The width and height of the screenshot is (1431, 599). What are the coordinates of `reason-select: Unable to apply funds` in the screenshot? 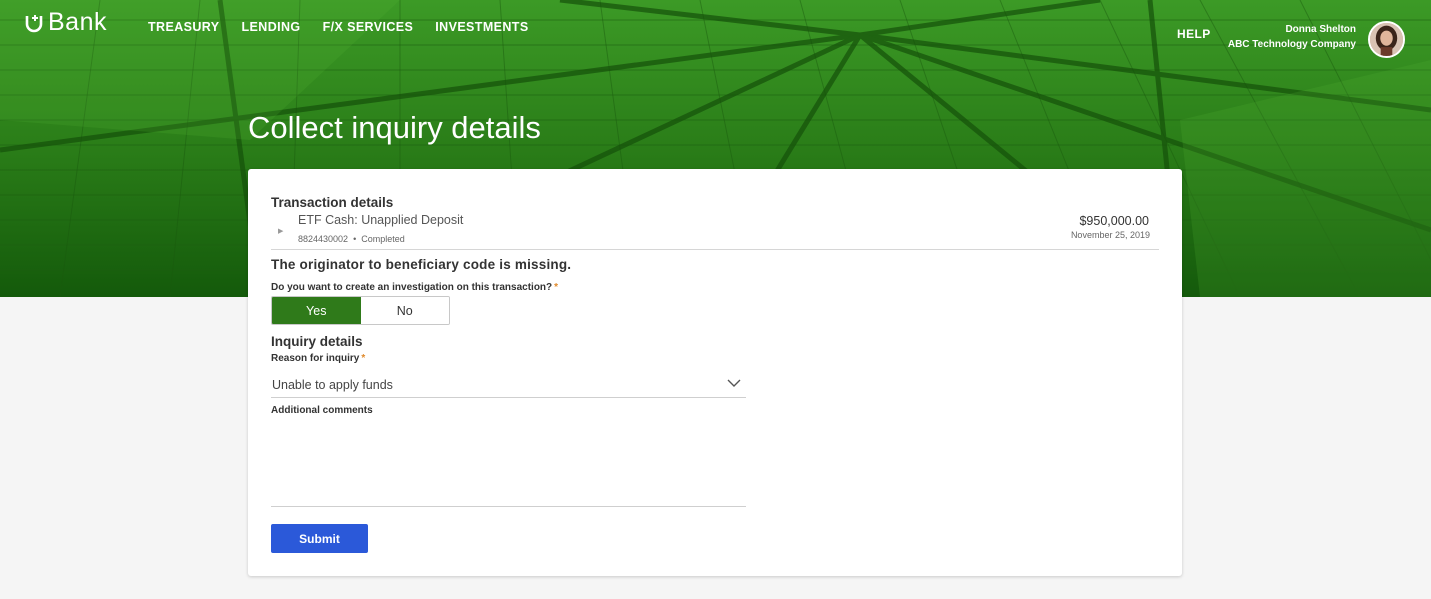 It's located at (508, 385).